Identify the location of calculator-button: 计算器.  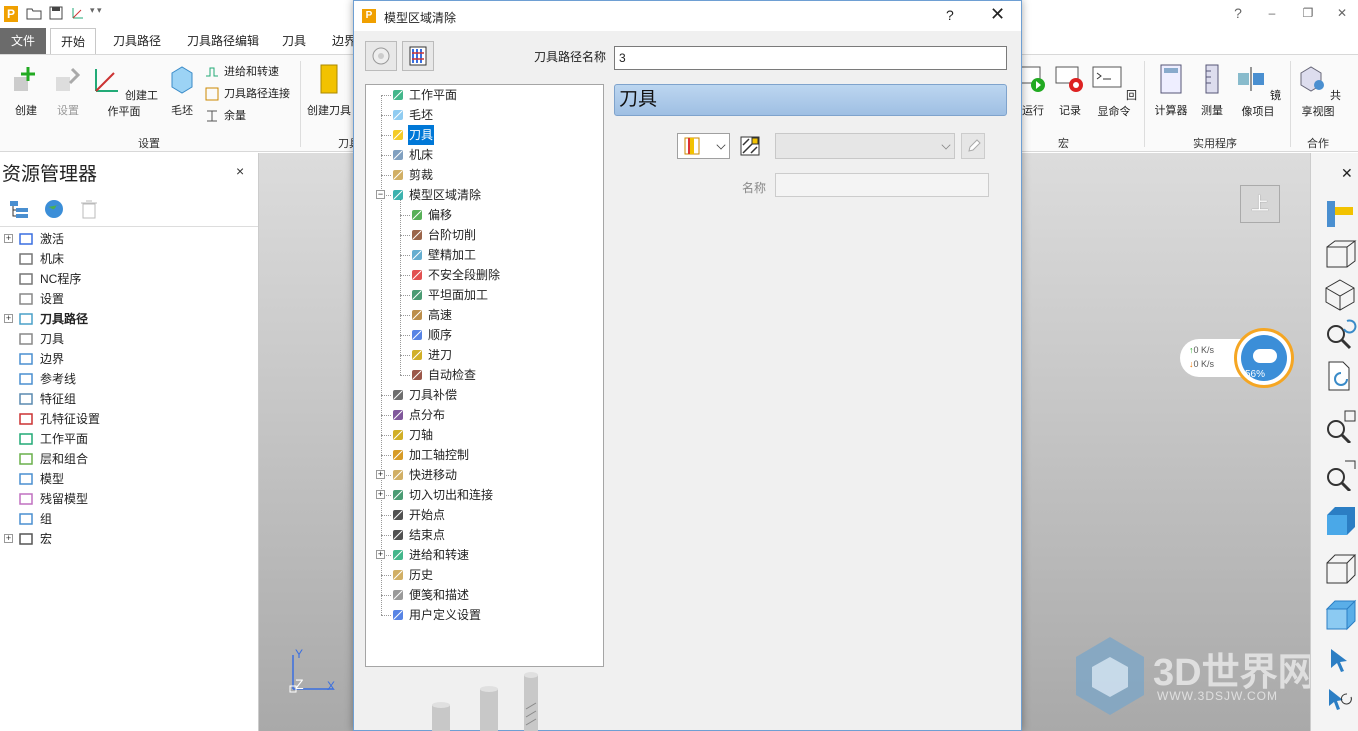
(1171, 90).